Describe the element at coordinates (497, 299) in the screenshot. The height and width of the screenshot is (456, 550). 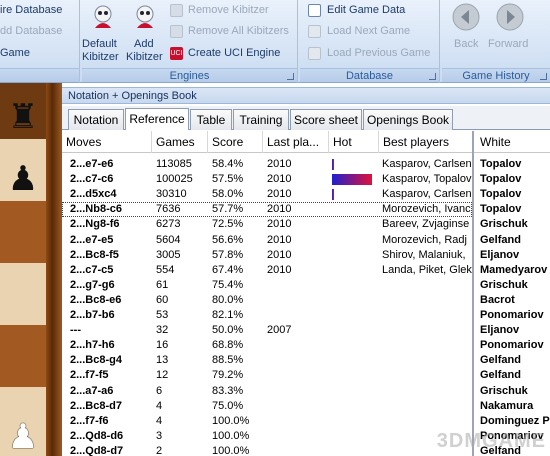
I see `player-name: Bacrot` at that location.